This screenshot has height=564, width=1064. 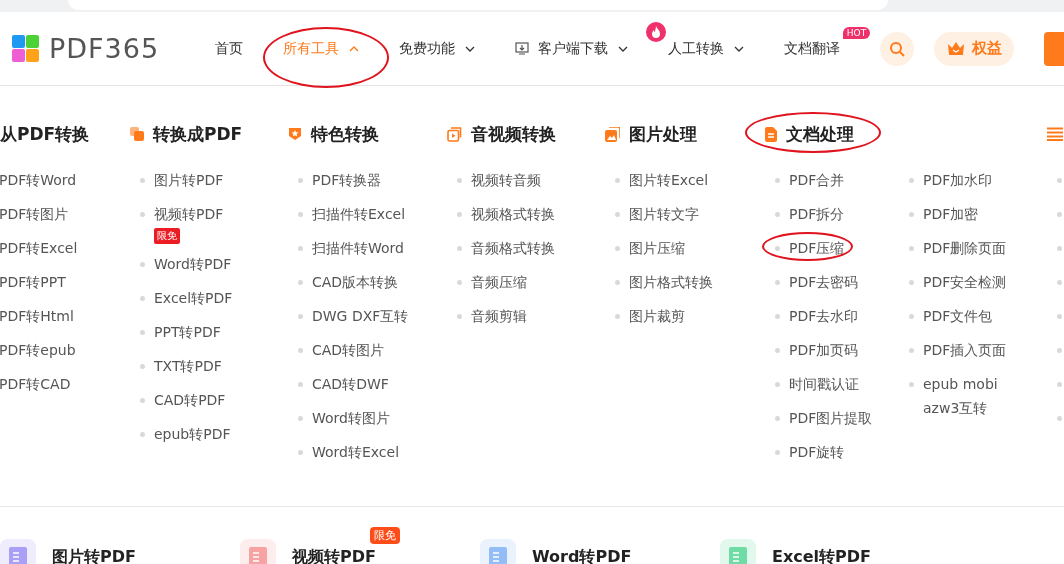 What do you see at coordinates (499, 282) in the screenshot?
I see `tool-link: 音频压缩` at bounding box center [499, 282].